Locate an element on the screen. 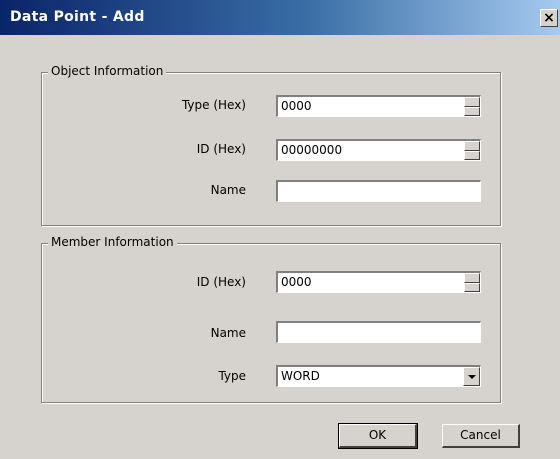 The height and width of the screenshot is (459, 560). object-type-label: Type (Hex) is located at coordinates (213, 105).